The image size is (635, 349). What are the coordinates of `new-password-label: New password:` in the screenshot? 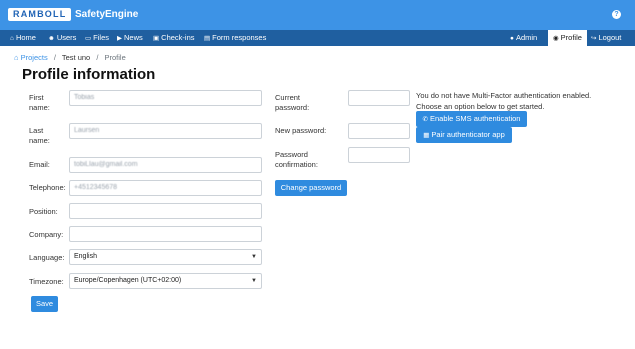 It's located at (301, 130).